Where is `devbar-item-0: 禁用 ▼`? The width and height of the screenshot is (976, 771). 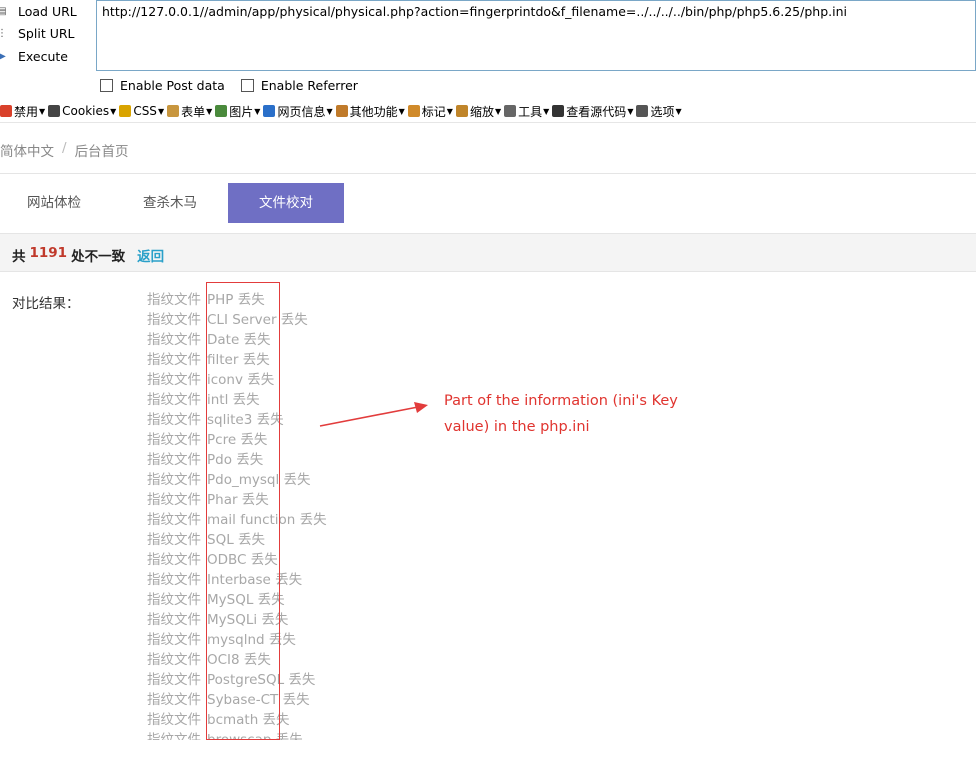
devbar-item-0: 禁用 ▼ is located at coordinates (24, 111).